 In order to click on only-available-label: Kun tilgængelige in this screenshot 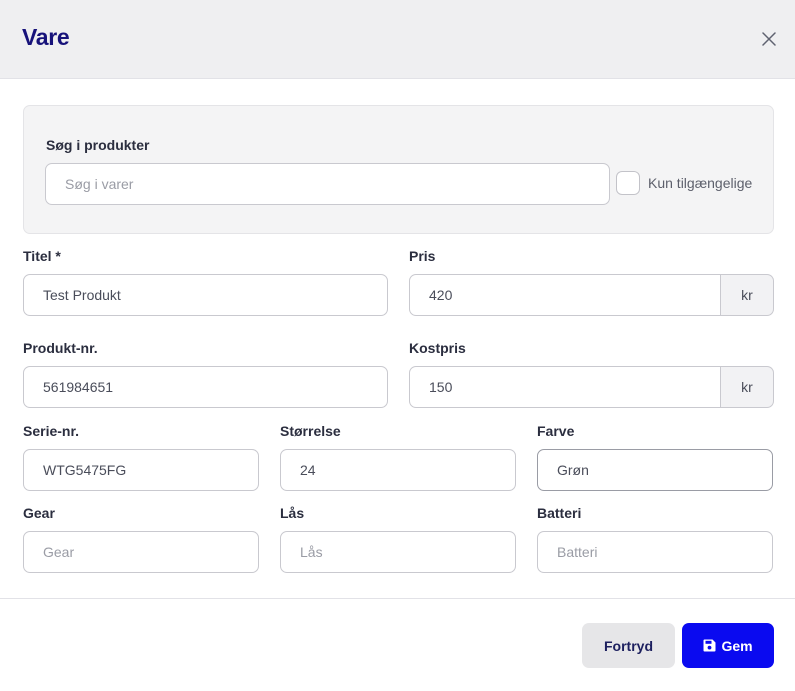, I will do `click(700, 183)`.